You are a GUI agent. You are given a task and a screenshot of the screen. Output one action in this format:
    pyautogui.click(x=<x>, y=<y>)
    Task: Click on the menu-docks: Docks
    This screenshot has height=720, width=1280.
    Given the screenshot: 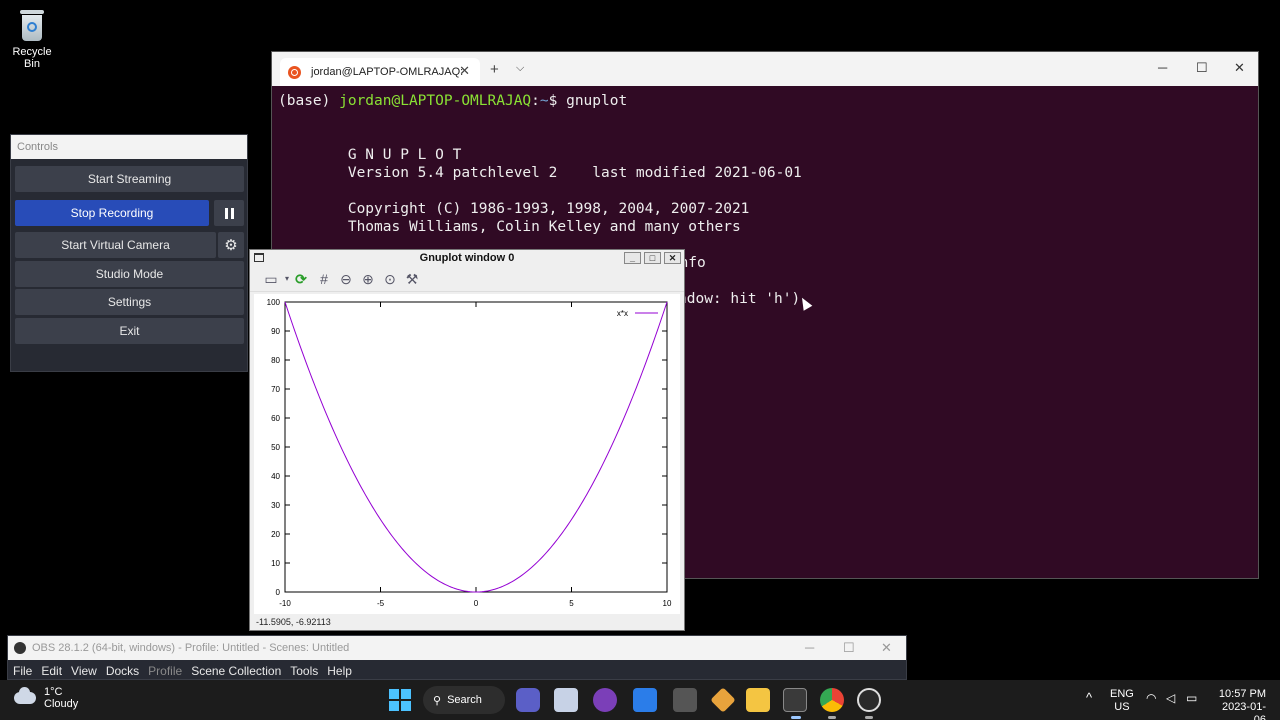 What is the action you would take?
    pyautogui.click(x=122, y=671)
    